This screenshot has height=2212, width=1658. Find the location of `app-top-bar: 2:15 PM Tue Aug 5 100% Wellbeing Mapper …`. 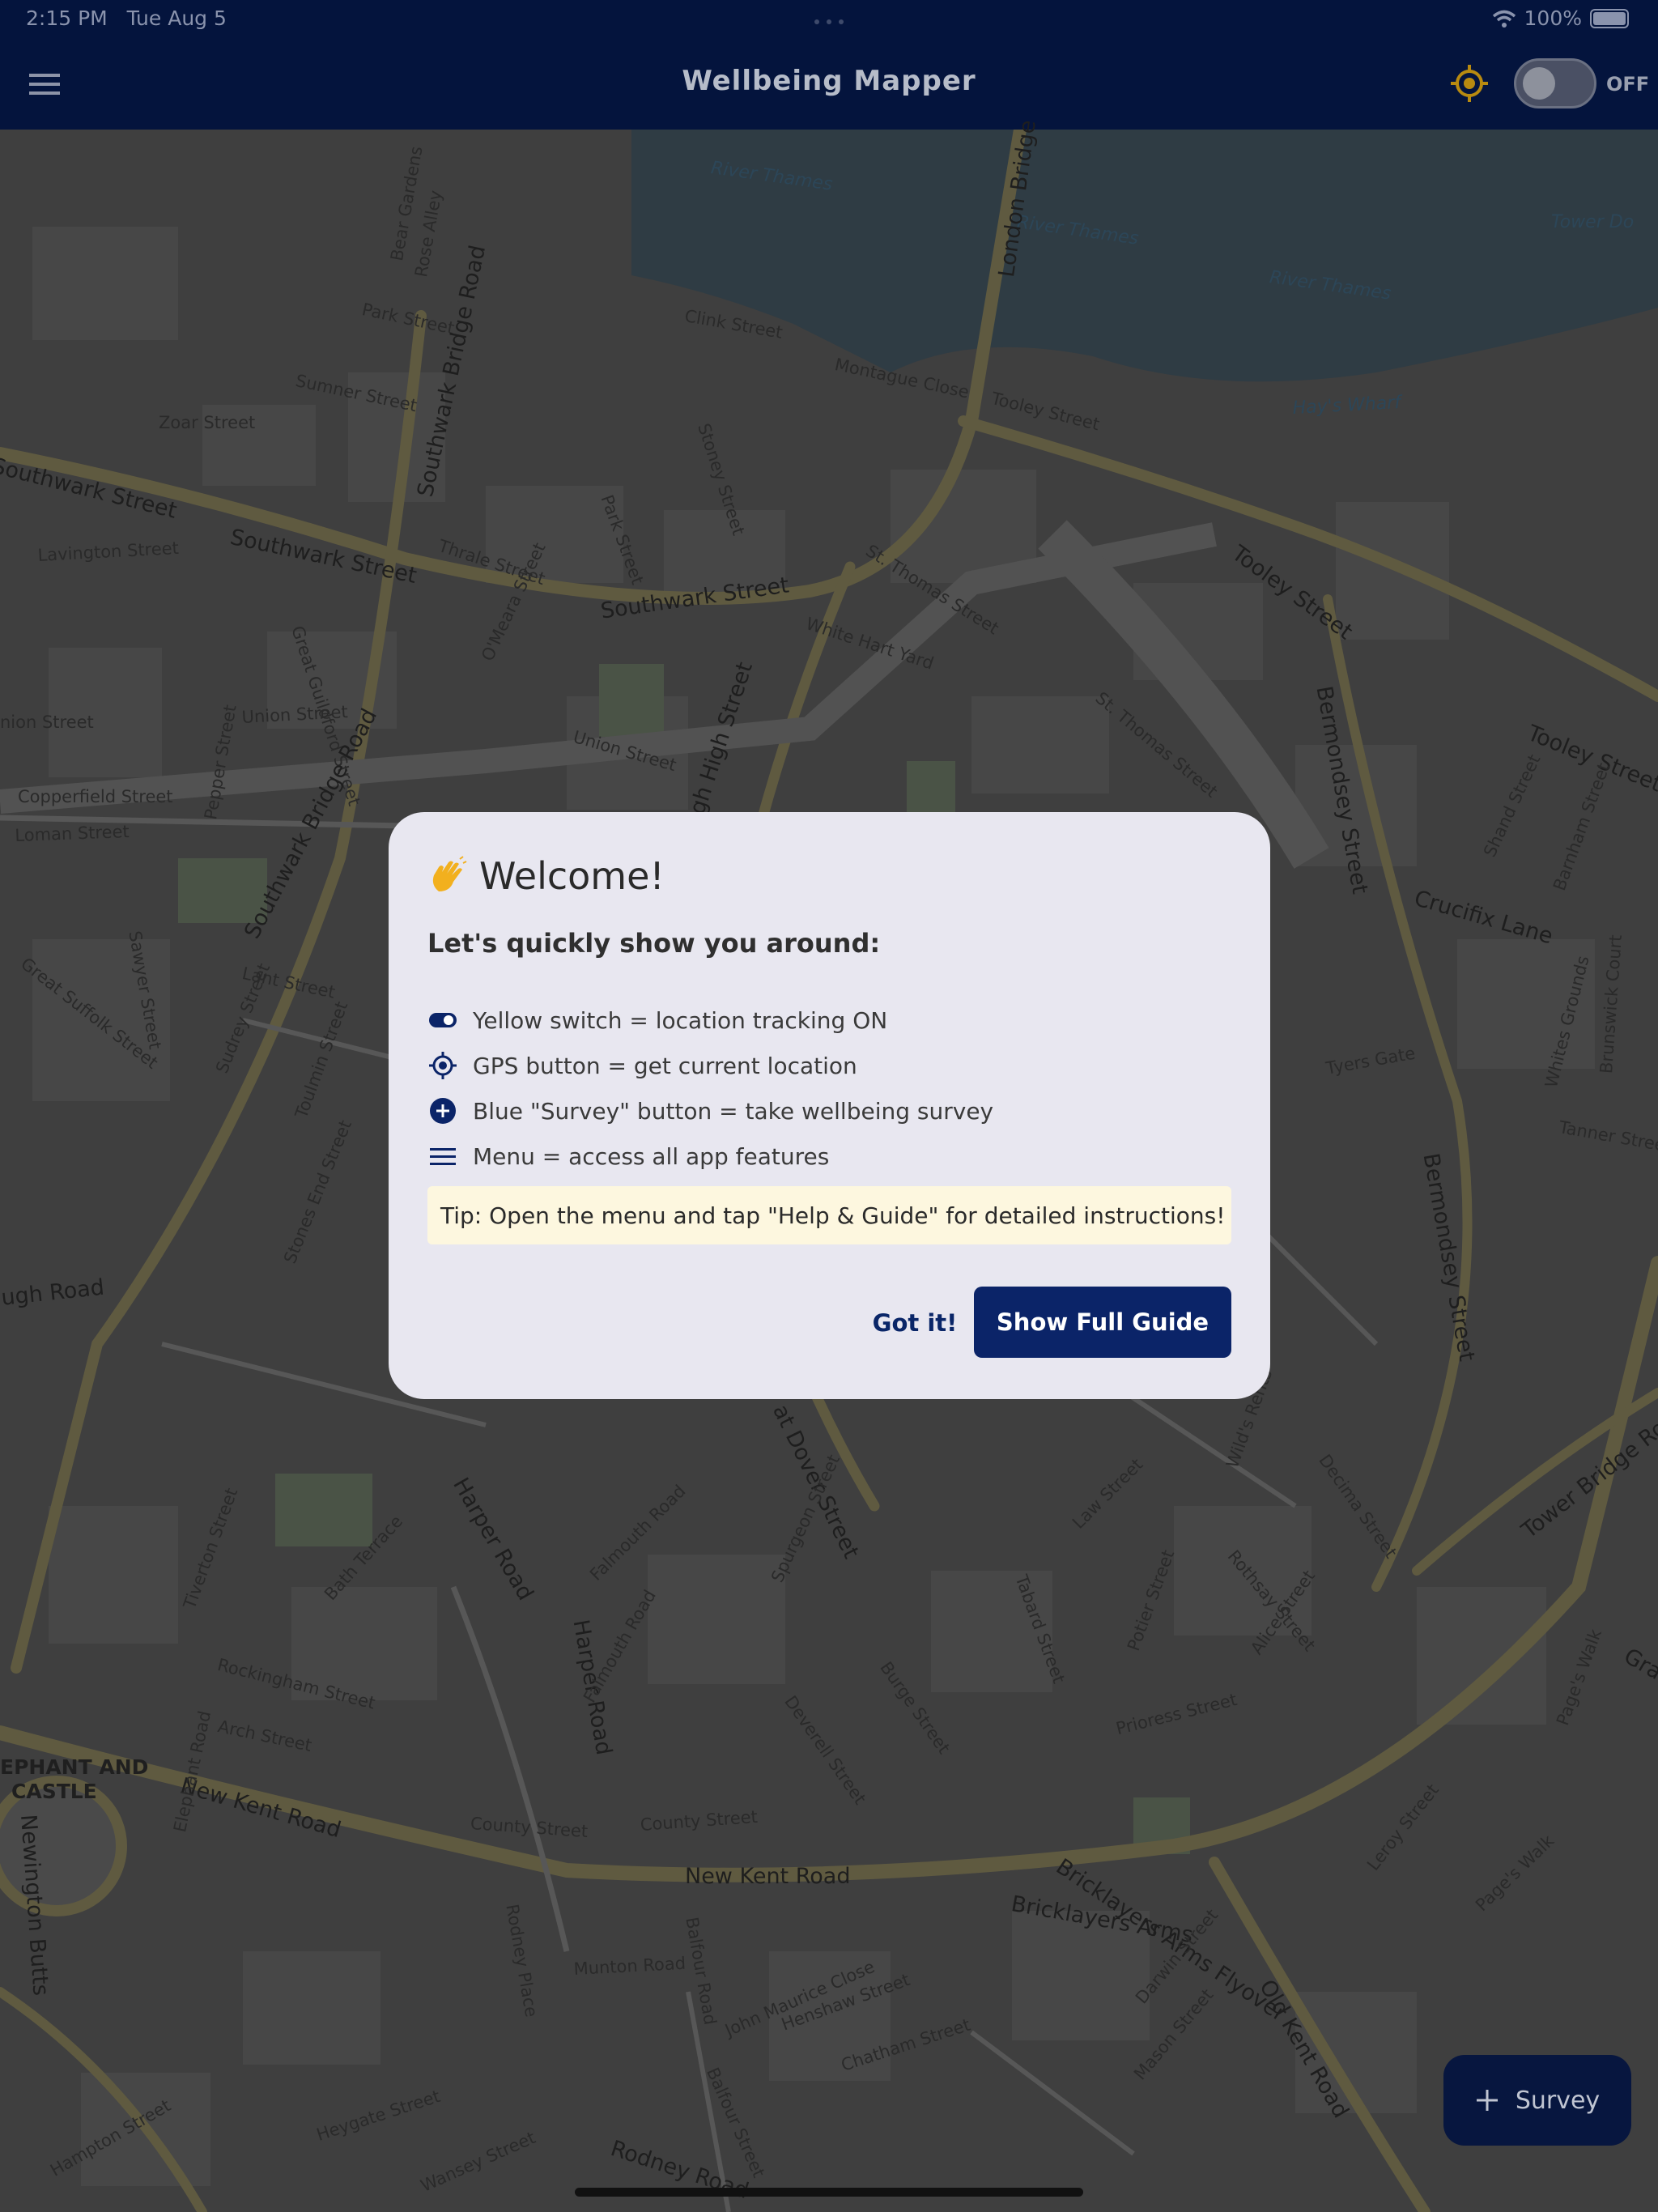

app-top-bar: 2:15 PM Tue Aug 5 100% Wellbeing Mapper … is located at coordinates (829, 65).